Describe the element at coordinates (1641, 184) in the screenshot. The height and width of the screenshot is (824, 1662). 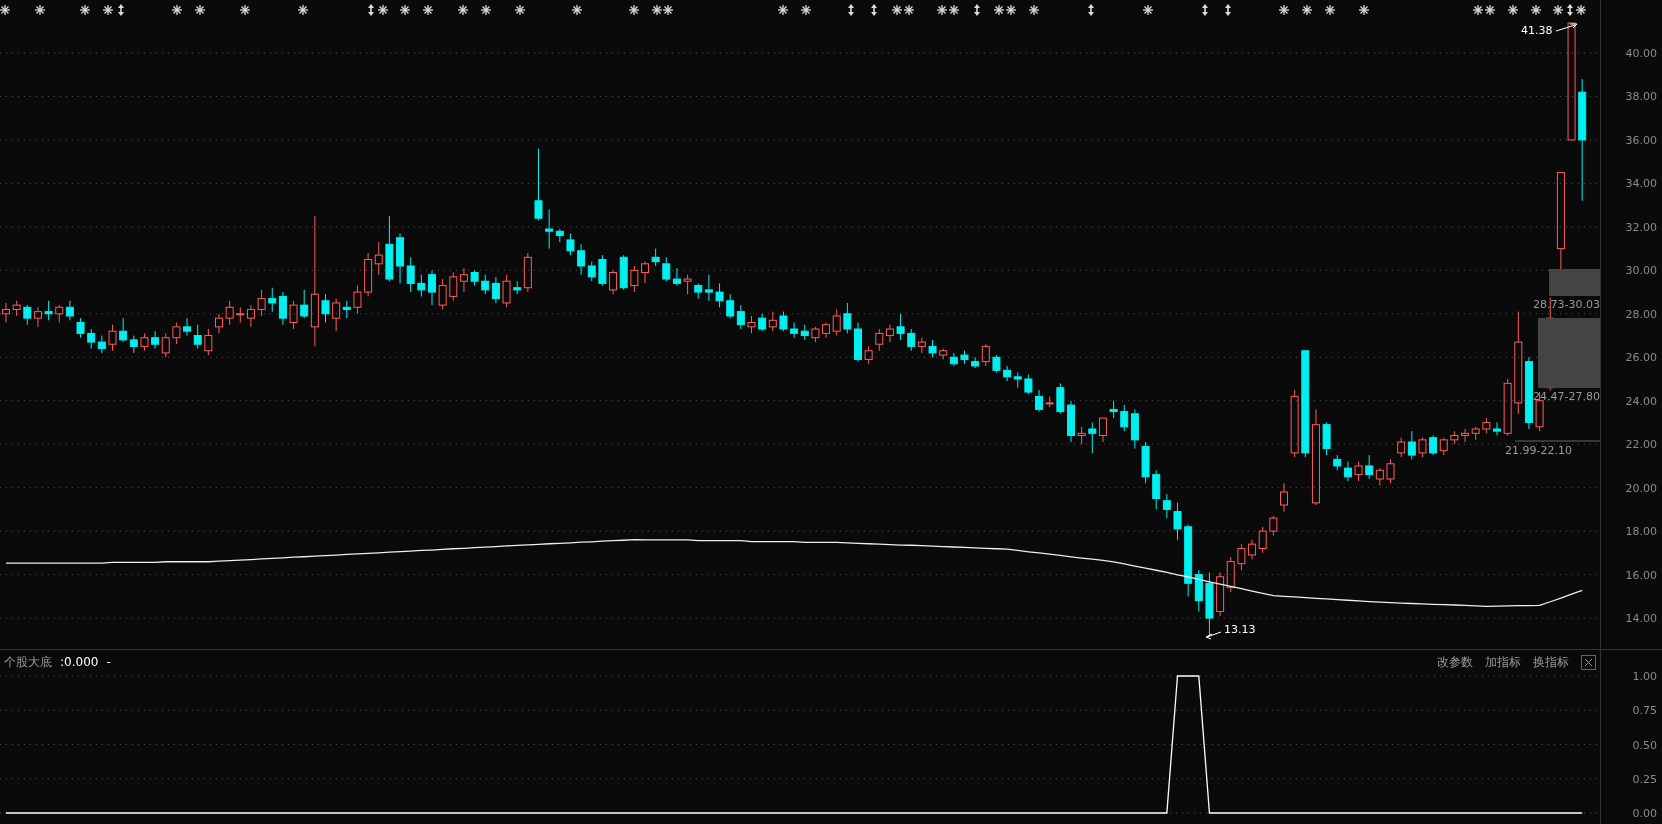
I see `price-axis-label: 34.00` at that location.